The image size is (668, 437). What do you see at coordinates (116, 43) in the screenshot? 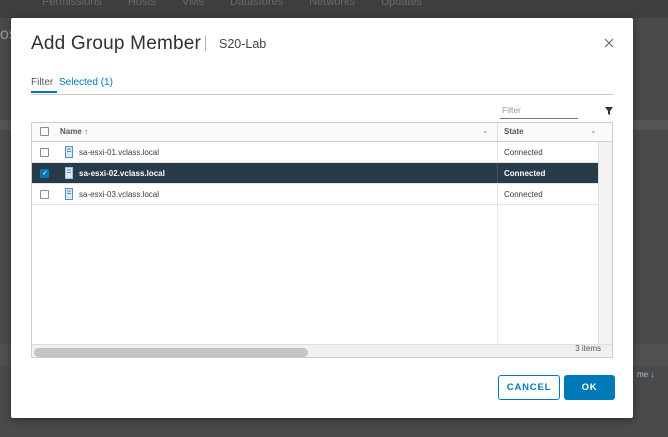
I see `dialog-title: Add Group Member` at bounding box center [116, 43].